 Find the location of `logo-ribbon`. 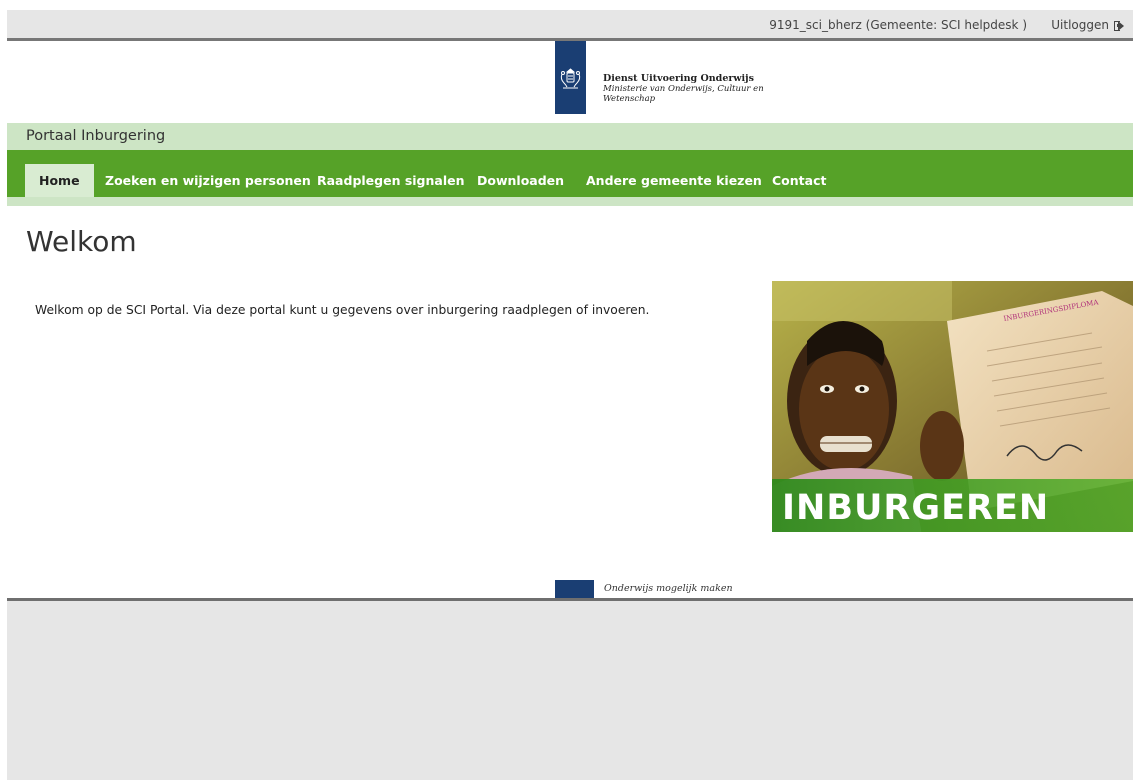

logo-ribbon is located at coordinates (570, 77).